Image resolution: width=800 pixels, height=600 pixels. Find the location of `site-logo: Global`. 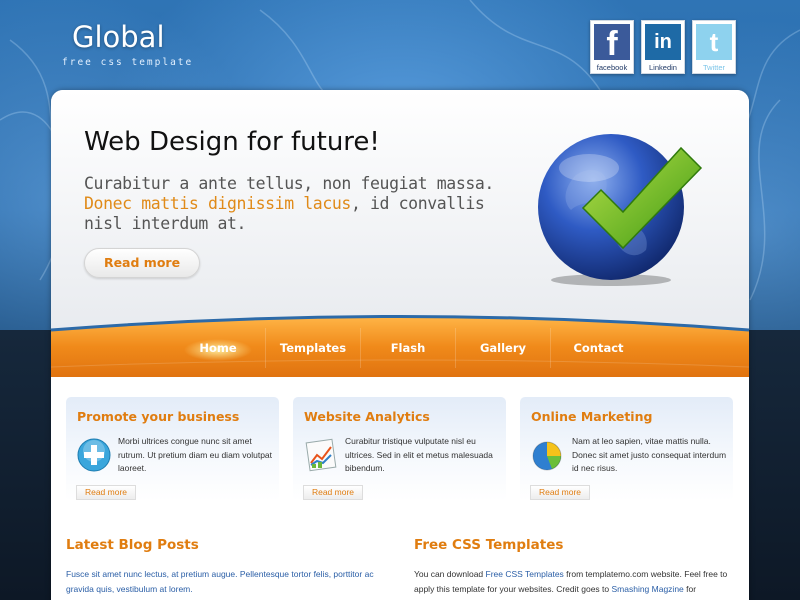

site-logo: Global is located at coordinates (118, 37).